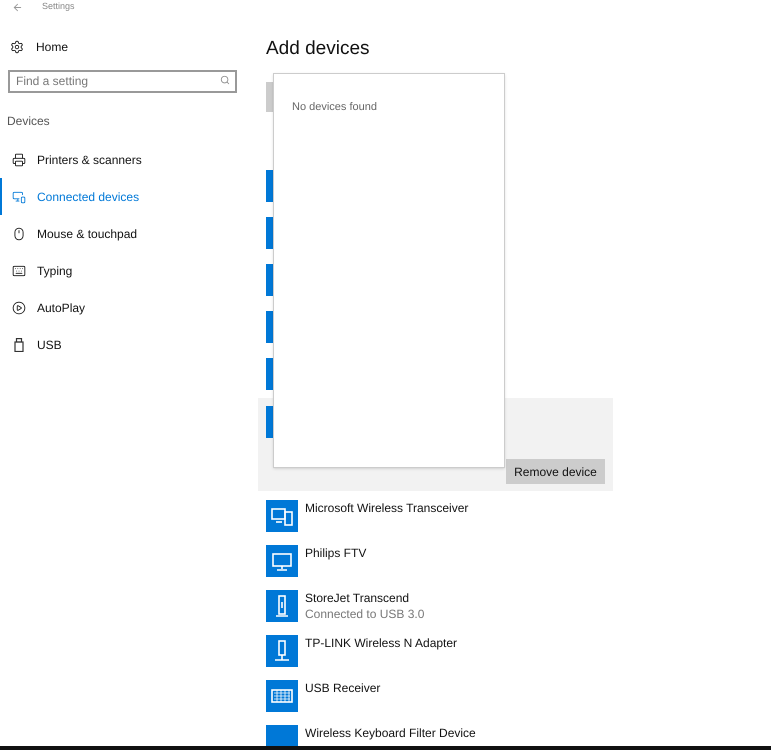  I want to click on device-name: Philips FTV, so click(335, 553).